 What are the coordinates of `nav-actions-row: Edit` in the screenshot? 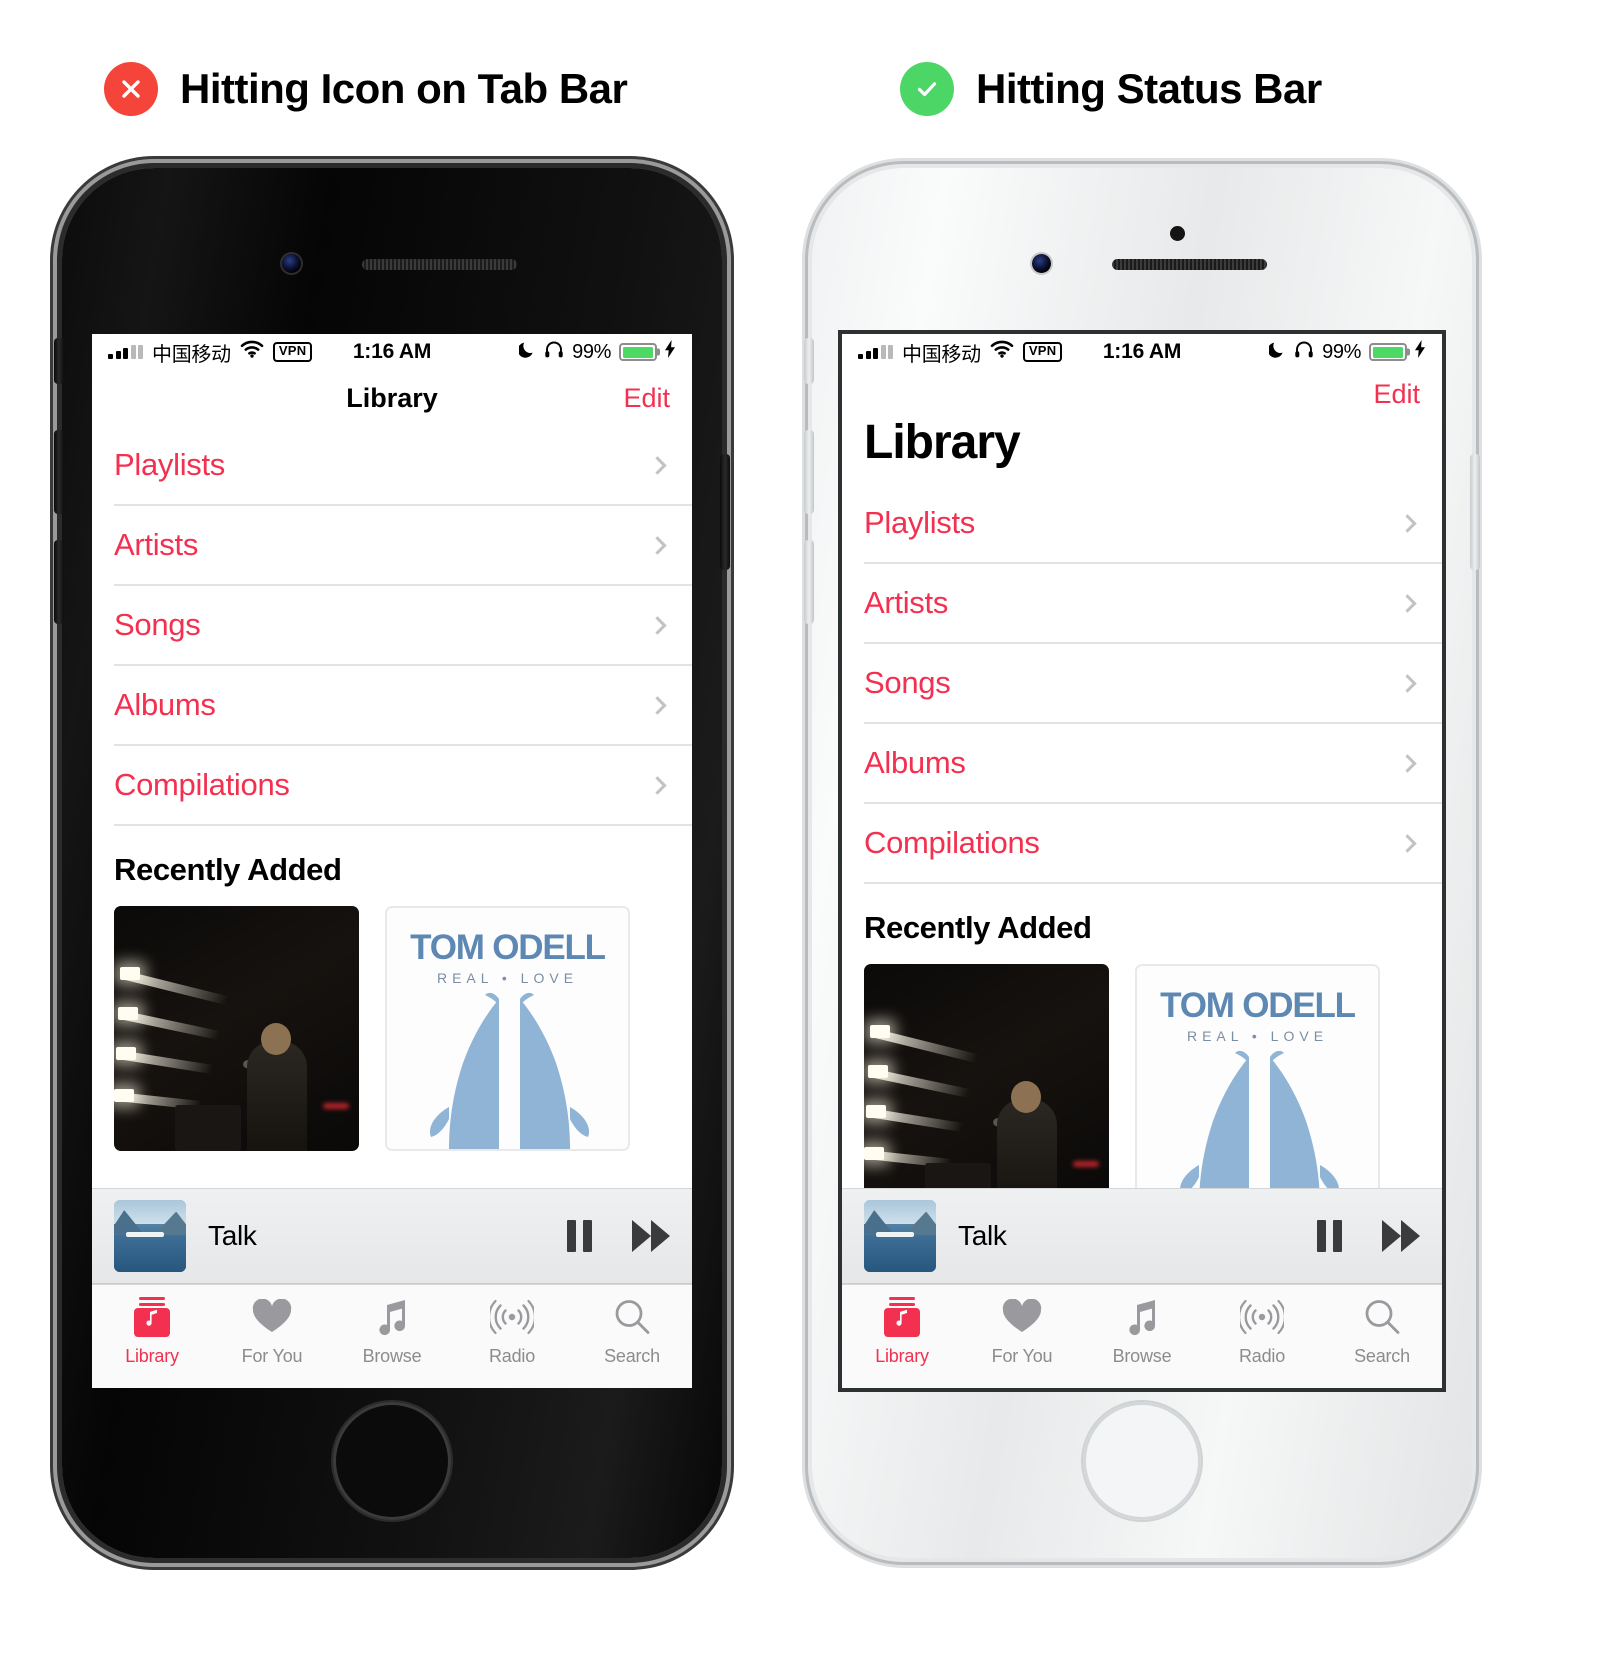 It's located at (1142, 394).